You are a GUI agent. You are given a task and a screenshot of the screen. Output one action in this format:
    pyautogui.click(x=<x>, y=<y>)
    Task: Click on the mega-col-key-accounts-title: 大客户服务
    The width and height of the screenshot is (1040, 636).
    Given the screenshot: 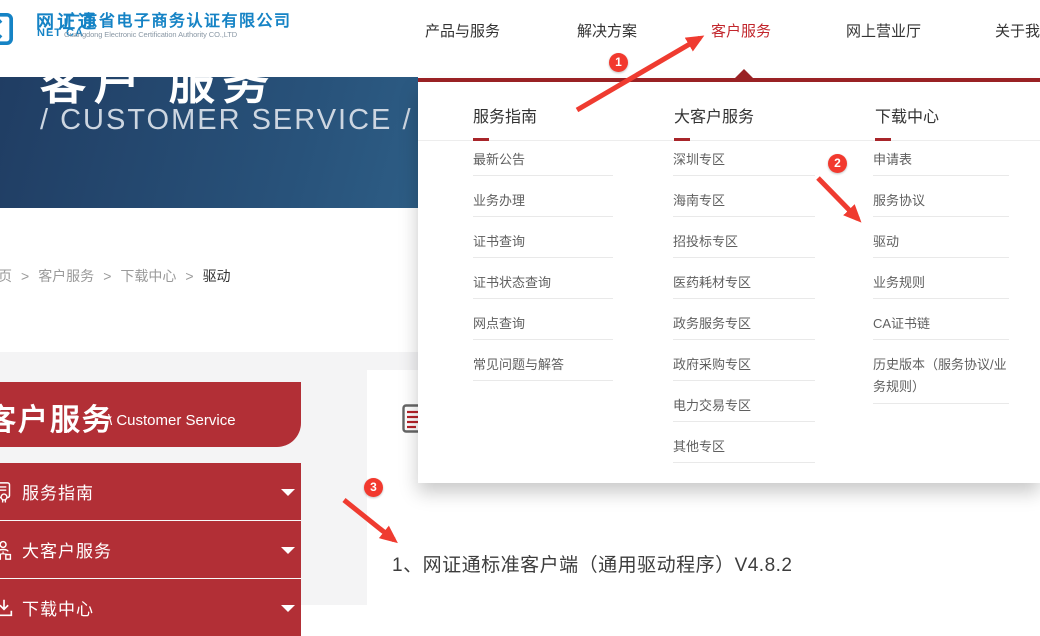 What is the action you would take?
    pyautogui.click(x=714, y=115)
    